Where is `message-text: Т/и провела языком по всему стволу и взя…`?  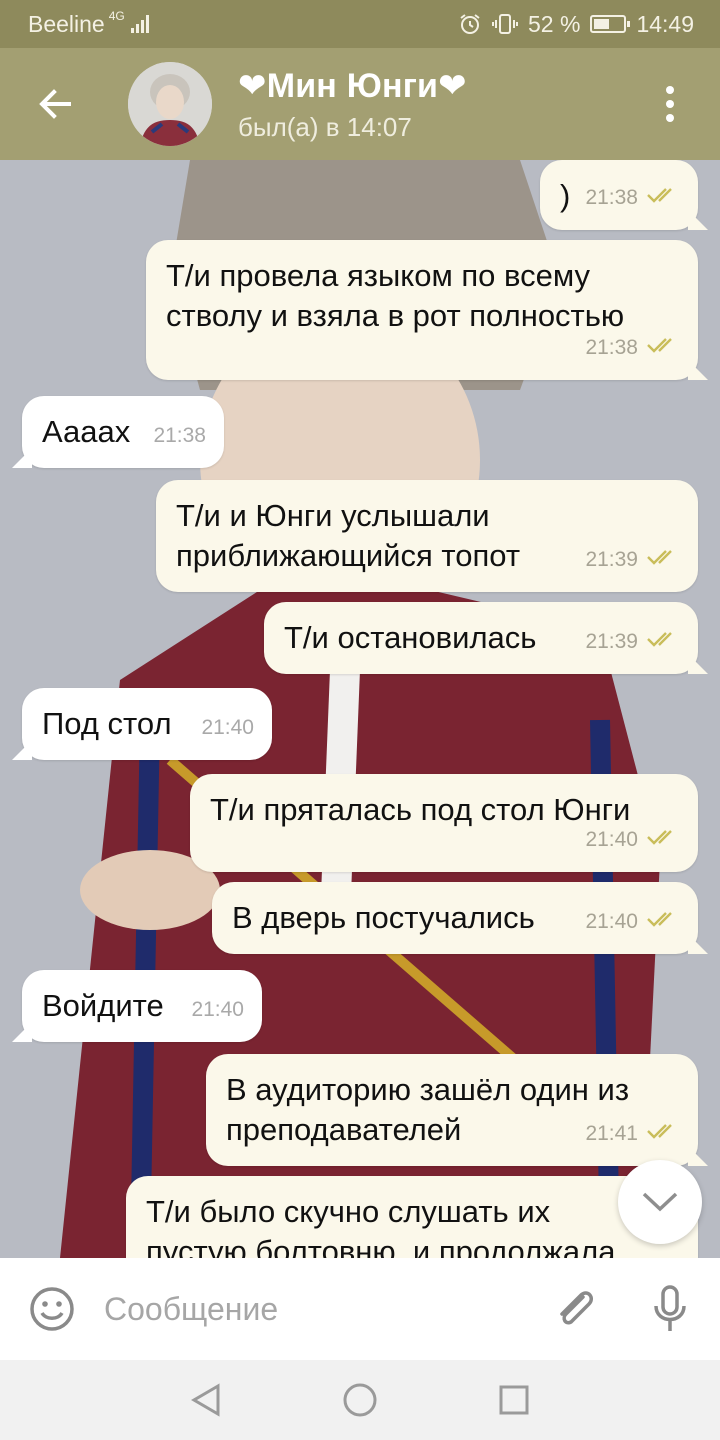 message-text: Т/и провела языком по всему стволу и взя… is located at coordinates (395, 295).